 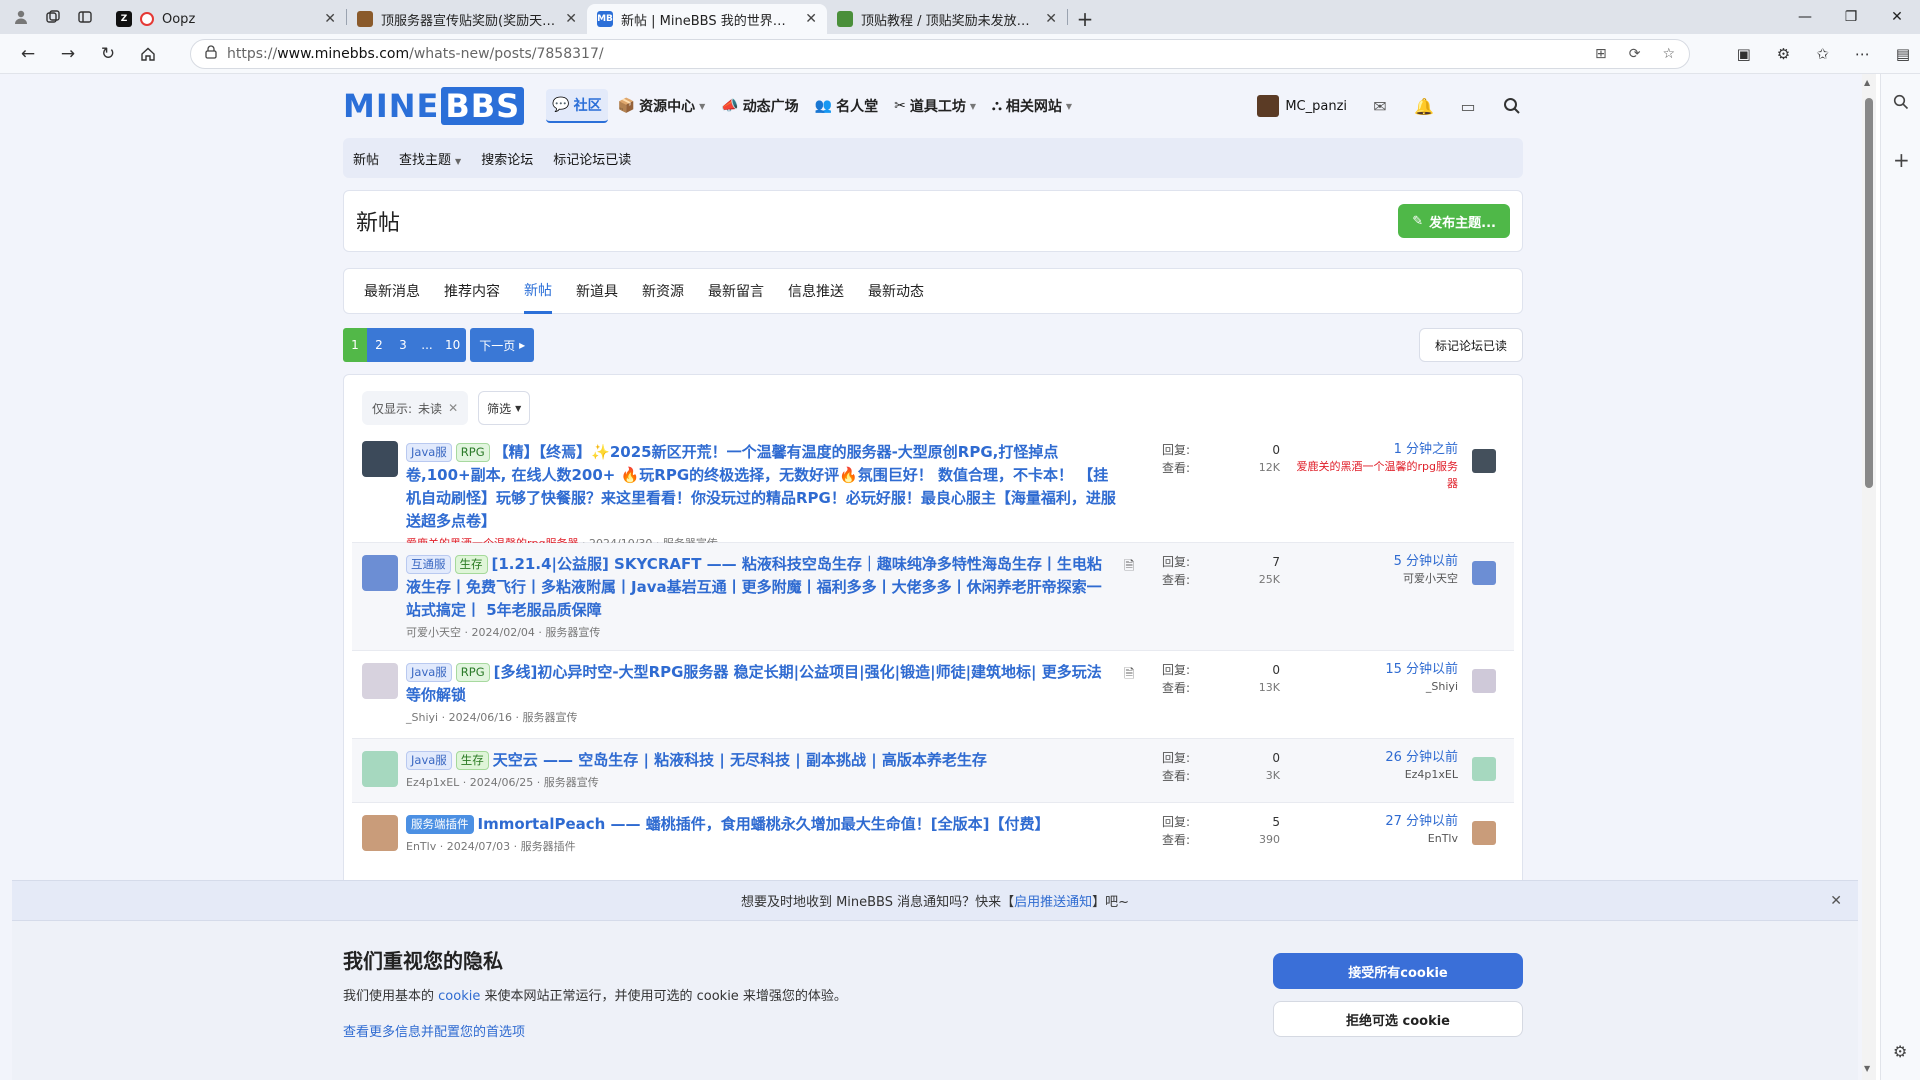 I want to click on workspaces-icon, so click(x=53, y=17).